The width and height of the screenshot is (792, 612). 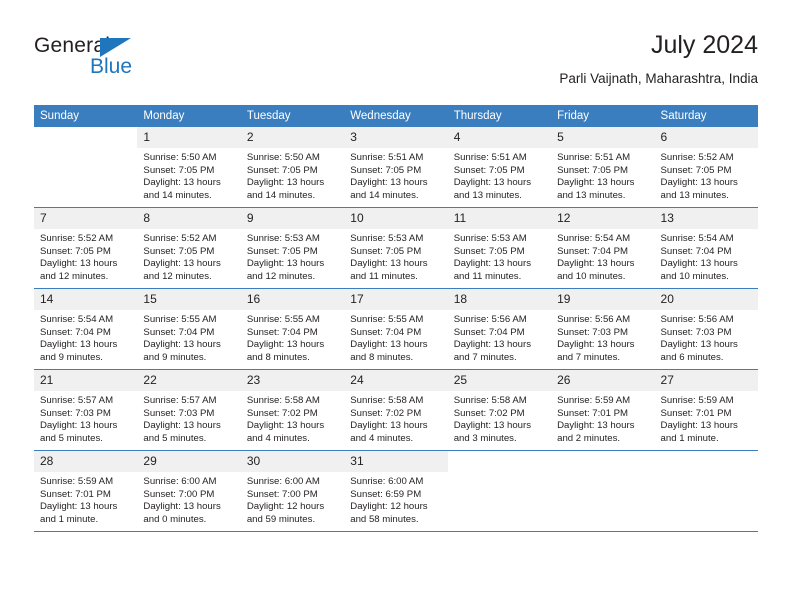 What do you see at coordinates (292, 380) in the screenshot?
I see `day-number: 23` at bounding box center [292, 380].